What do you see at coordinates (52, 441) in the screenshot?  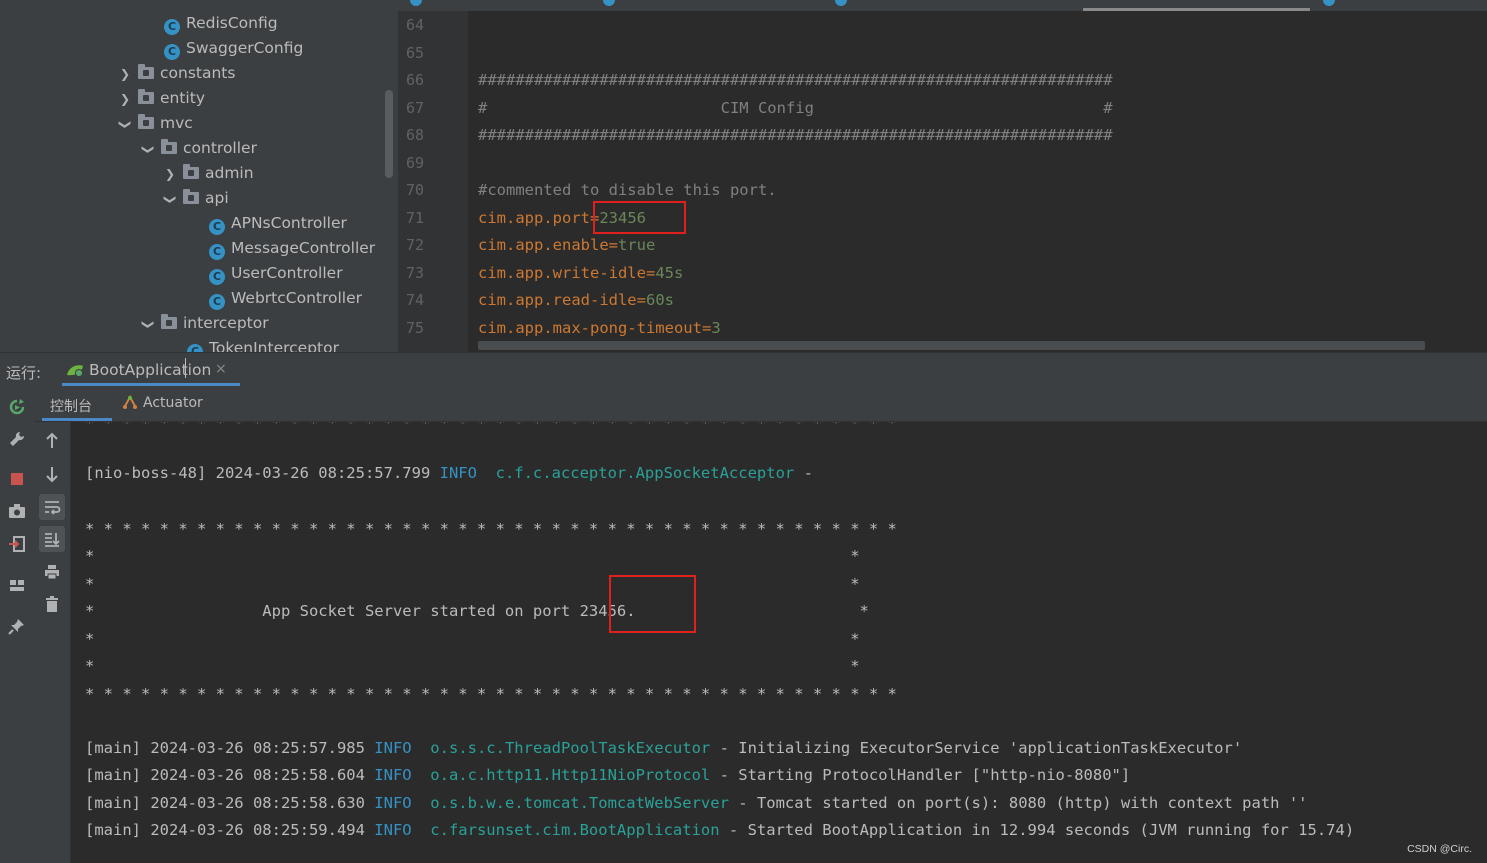 I see `arrow-up-icon` at bounding box center [52, 441].